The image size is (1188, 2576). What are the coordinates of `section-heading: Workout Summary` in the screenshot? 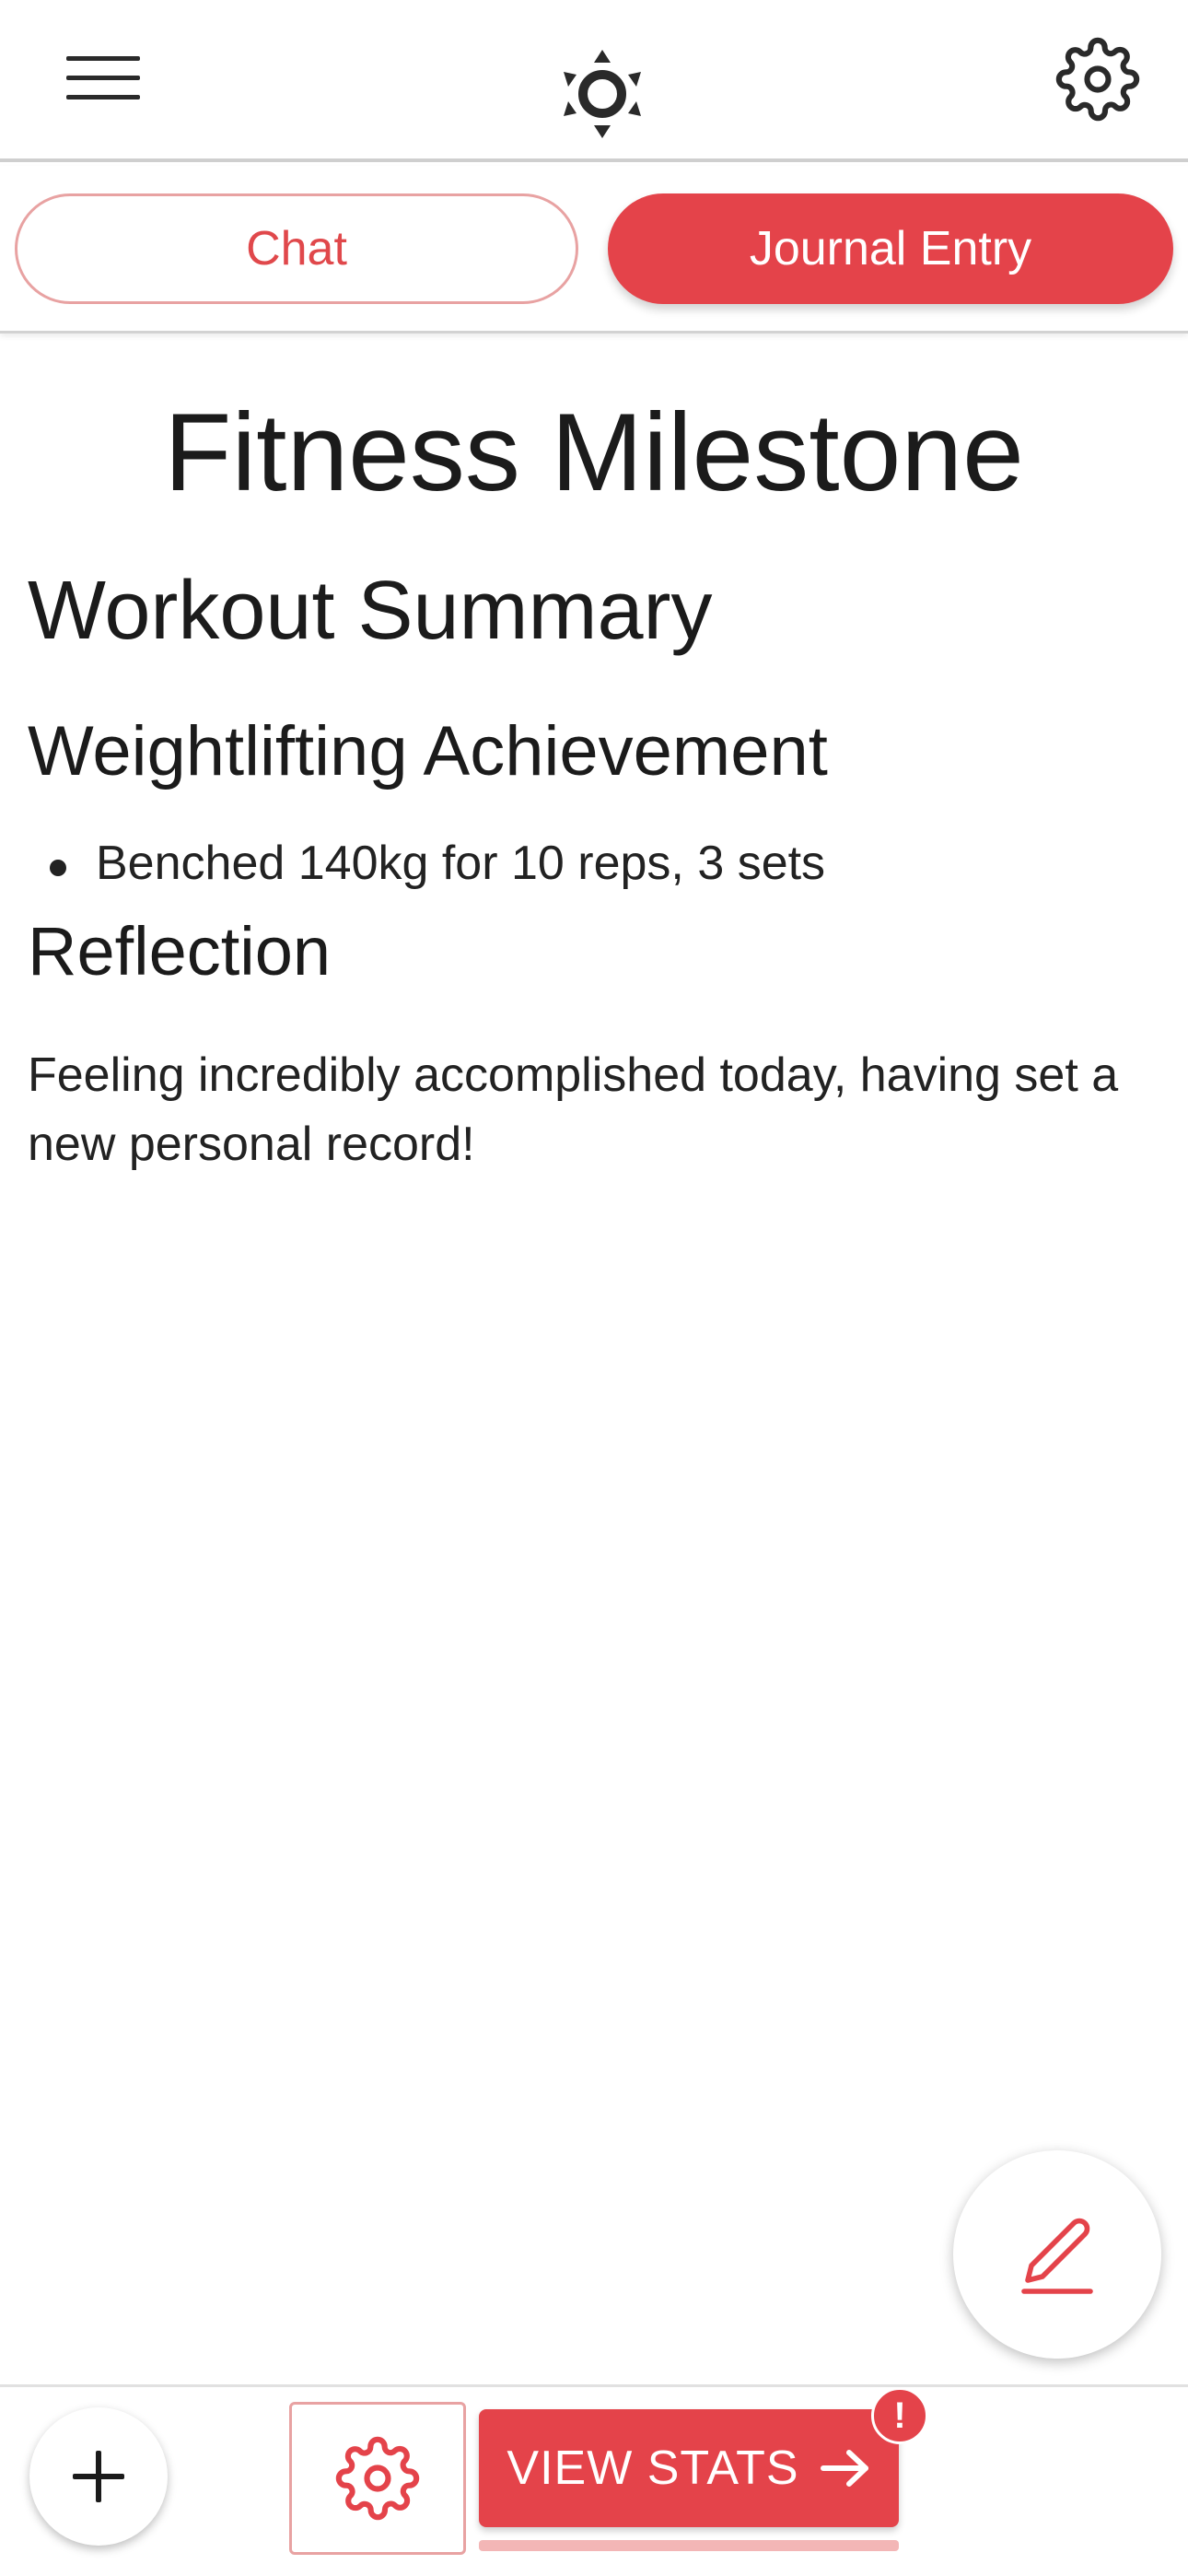 It's located at (370, 611).